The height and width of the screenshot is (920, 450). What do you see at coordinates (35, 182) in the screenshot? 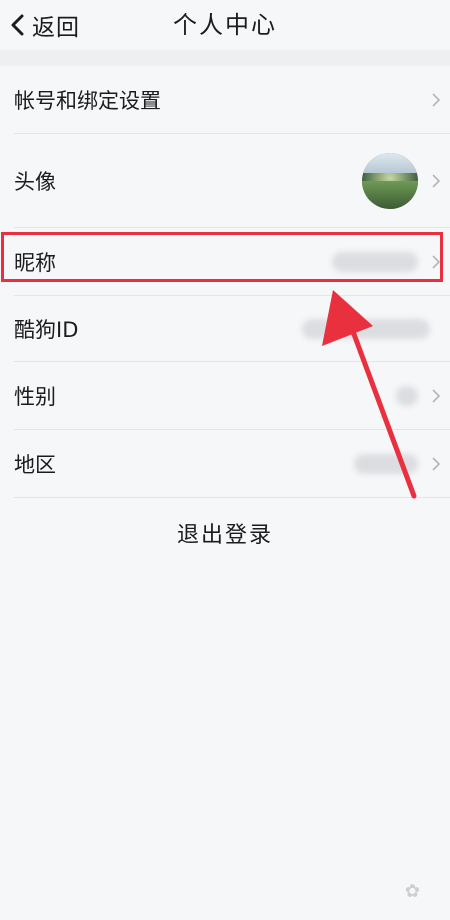
I see `row-label: 头像` at bounding box center [35, 182].